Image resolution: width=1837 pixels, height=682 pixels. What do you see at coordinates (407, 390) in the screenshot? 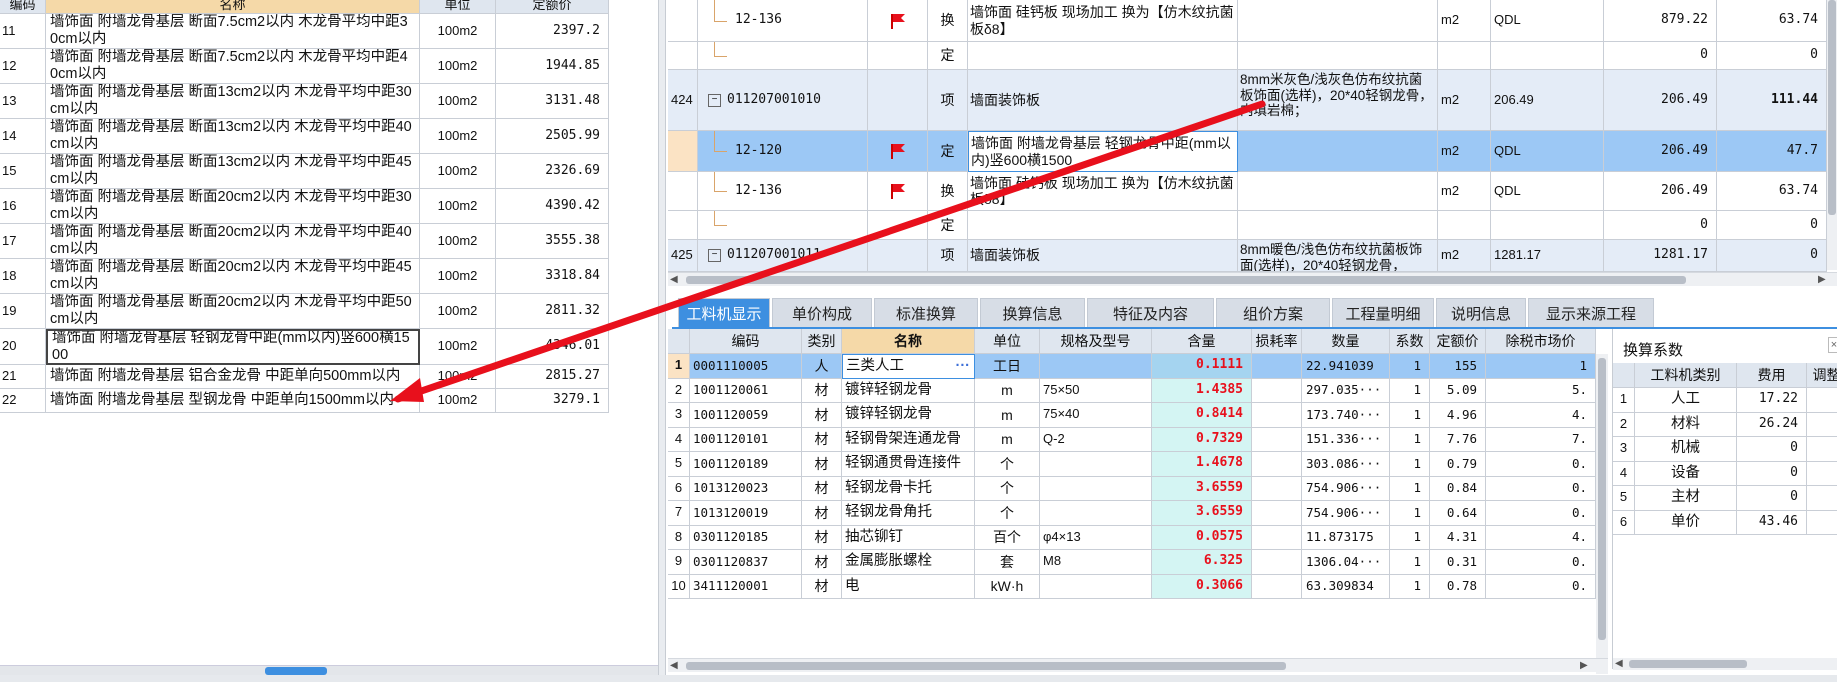
I see `arrow-head-icon` at bounding box center [407, 390].